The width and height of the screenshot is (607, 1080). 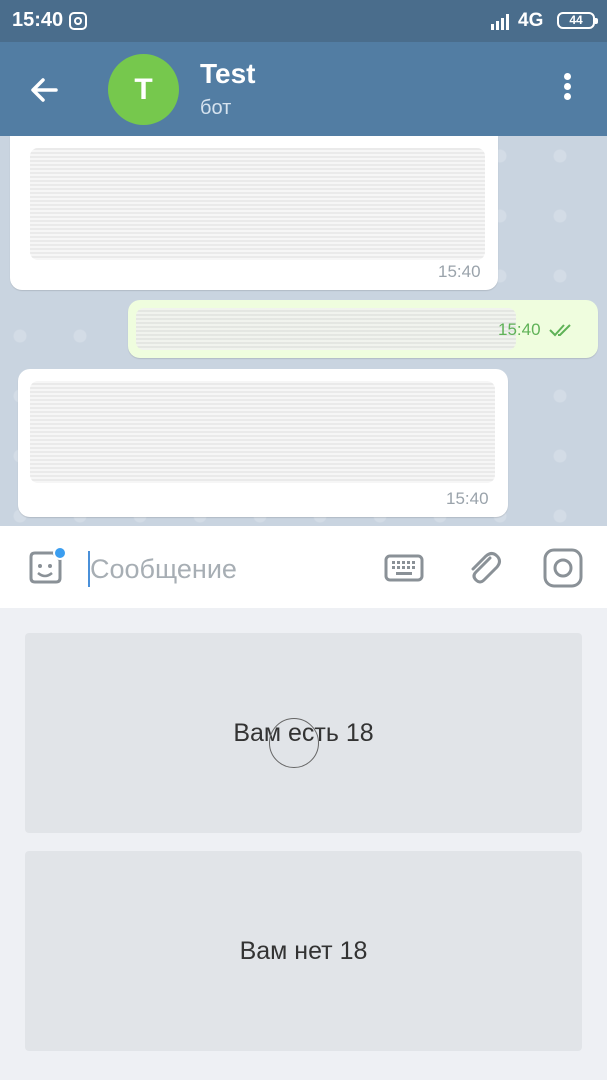 What do you see at coordinates (46, 566) in the screenshot?
I see `sticker-icon` at bounding box center [46, 566].